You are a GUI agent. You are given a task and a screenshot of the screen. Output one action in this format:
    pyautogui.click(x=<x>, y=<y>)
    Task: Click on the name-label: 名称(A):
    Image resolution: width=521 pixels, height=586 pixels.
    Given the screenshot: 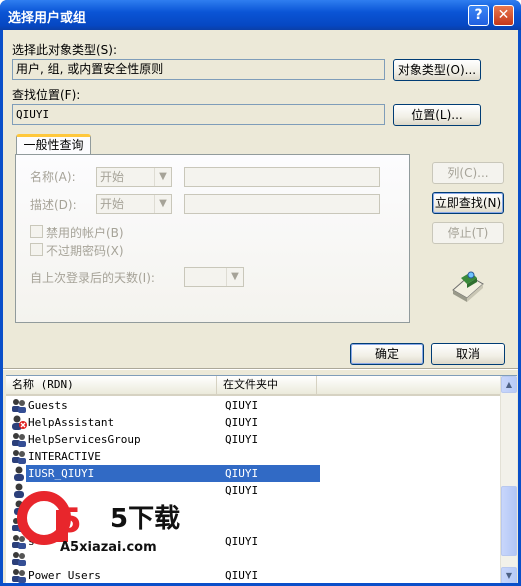 What is the action you would take?
    pyautogui.click(x=53, y=177)
    